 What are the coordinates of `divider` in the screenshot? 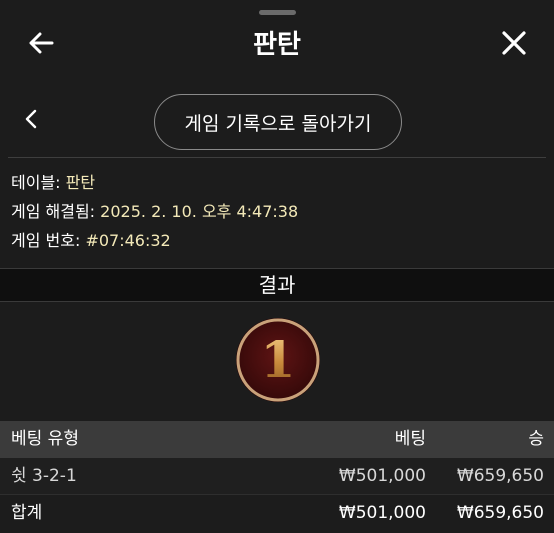 It's located at (277, 157).